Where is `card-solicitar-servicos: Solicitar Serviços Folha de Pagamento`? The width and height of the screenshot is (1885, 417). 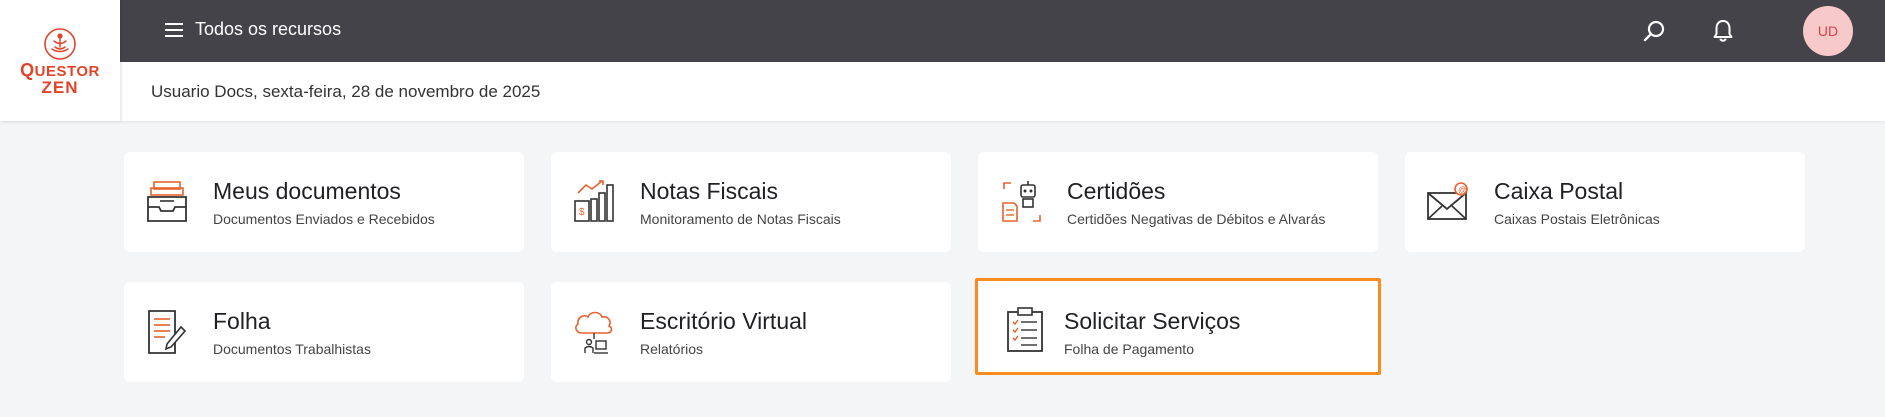 card-solicitar-servicos: Solicitar Serviços Folha de Pagamento is located at coordinates (1178, 326).